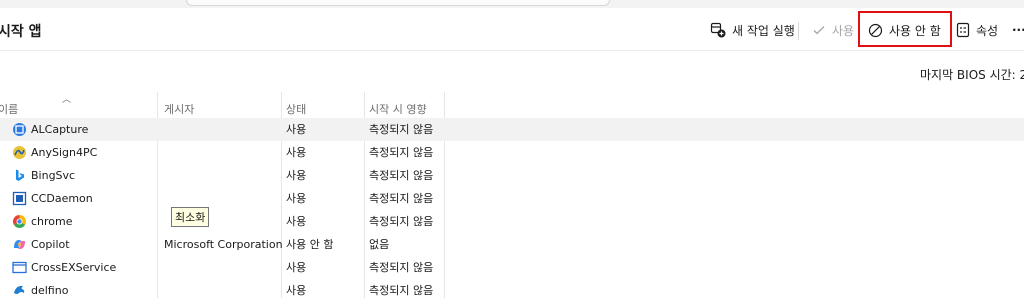 This screenshot has width=1024, height=298. Describe the element at coordinates (20, 175) in the screenshot. I see `bing-icon` at that location.